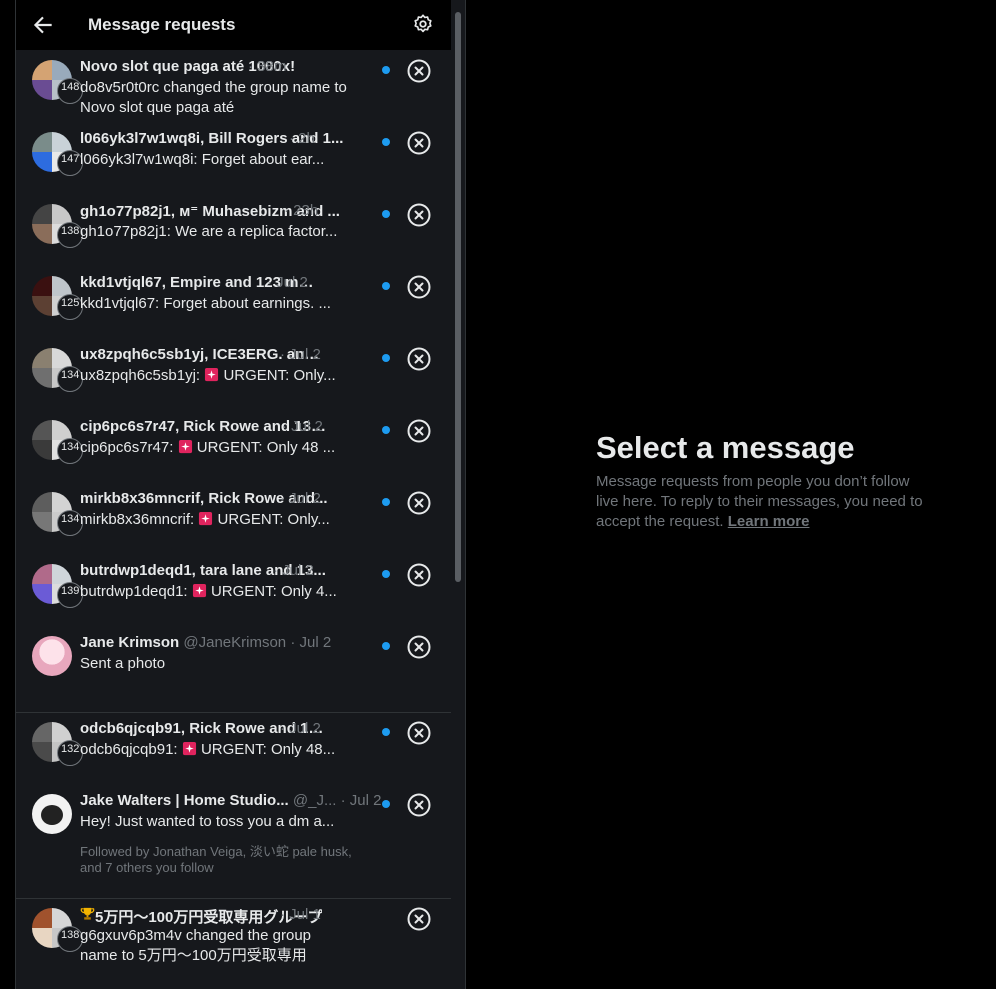 Image resolution: width=996 pixels, height=989 pixels. I want to click on scrollbar-thumb, so click(458, 297).